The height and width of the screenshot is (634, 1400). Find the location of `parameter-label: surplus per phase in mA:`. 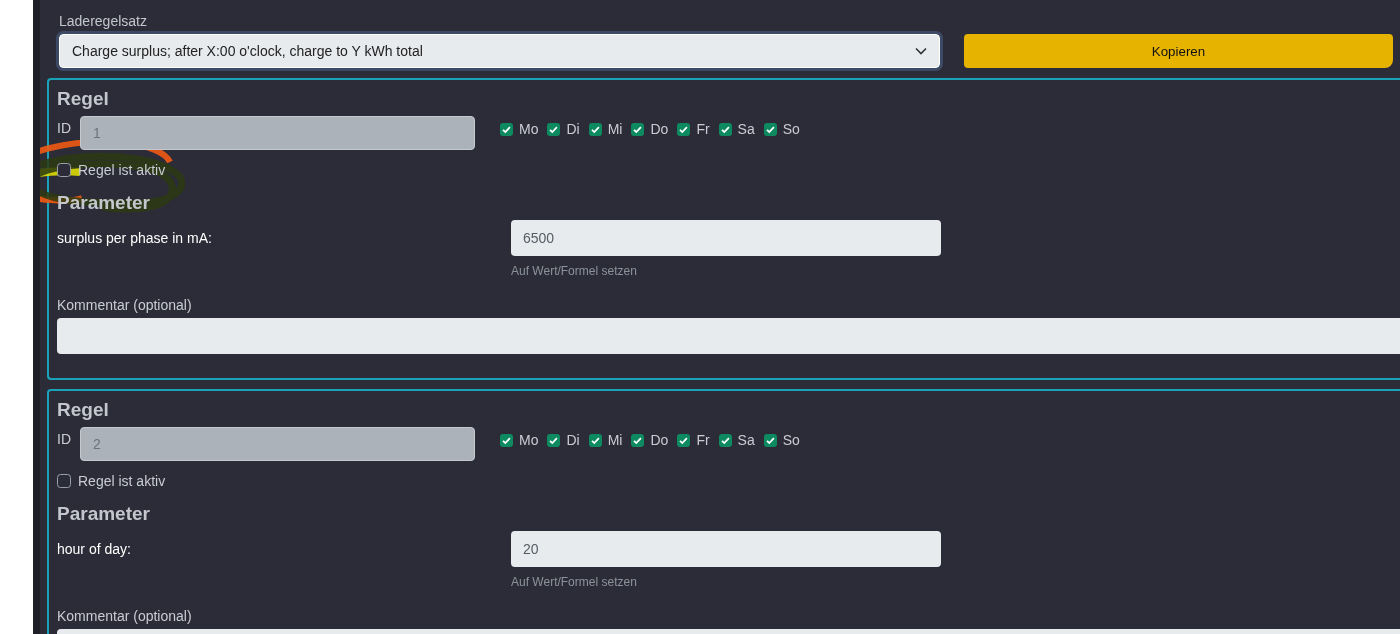

parameter-label: surplus per phase in mA: is located at coordinates (135, 238).